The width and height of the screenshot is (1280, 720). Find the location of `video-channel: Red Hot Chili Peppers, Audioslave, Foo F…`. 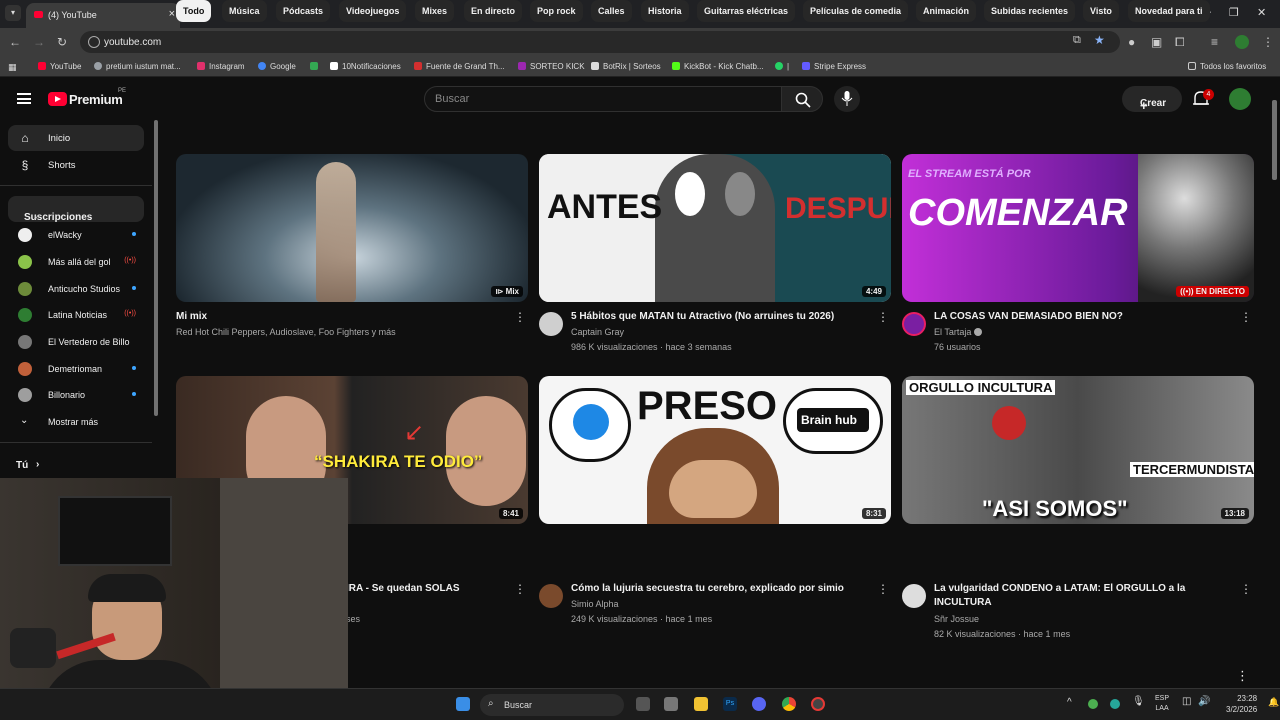

video-channel: Red Hot Chili Peppers, Audioslave, Foo F… is located at coordinates (286, 332).